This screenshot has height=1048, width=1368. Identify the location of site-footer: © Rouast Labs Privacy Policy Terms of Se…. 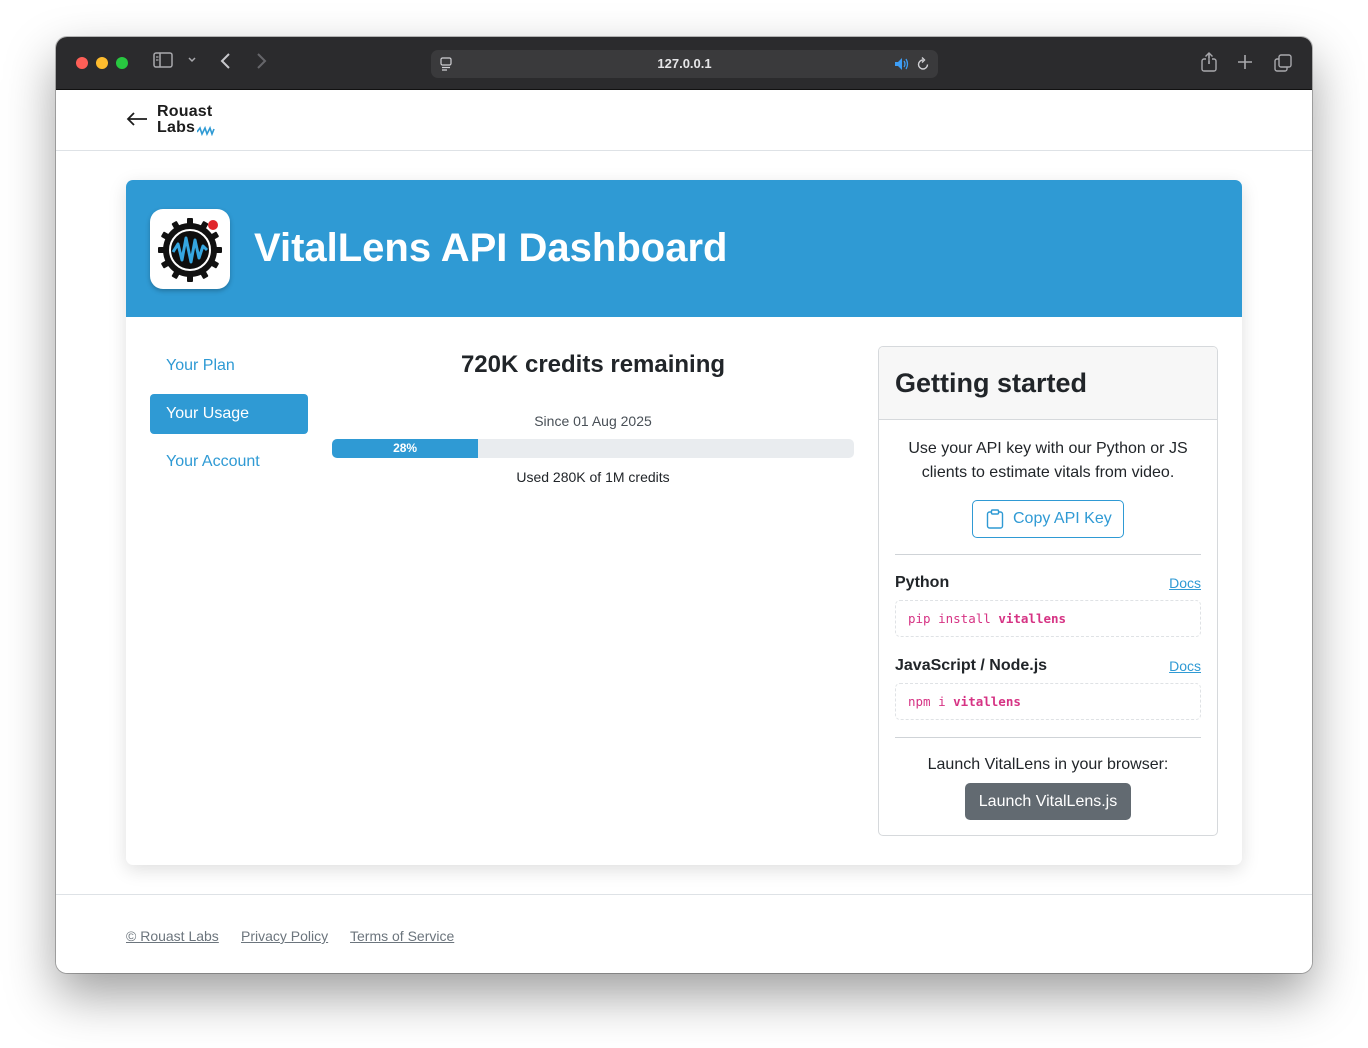
(684, 933).